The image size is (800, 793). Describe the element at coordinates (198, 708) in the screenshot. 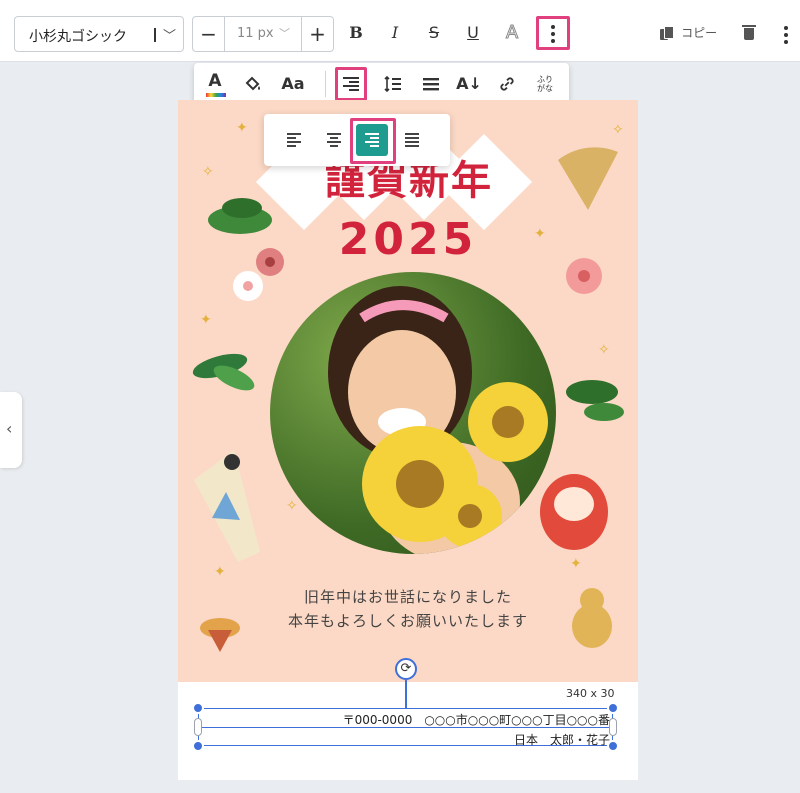

I see `resize-handle-top-left` at that location.